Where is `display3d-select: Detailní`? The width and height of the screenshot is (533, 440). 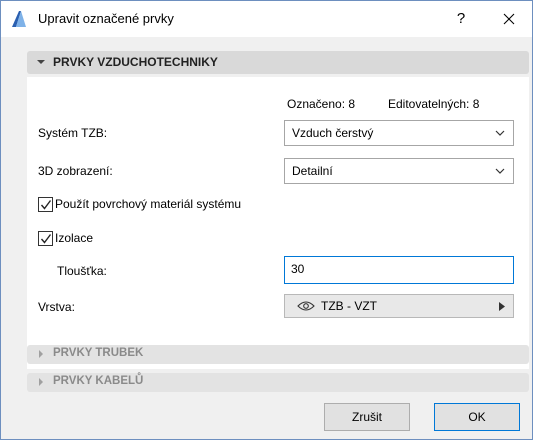 display3d-select: Detailní is located at coordinates (399, 171).